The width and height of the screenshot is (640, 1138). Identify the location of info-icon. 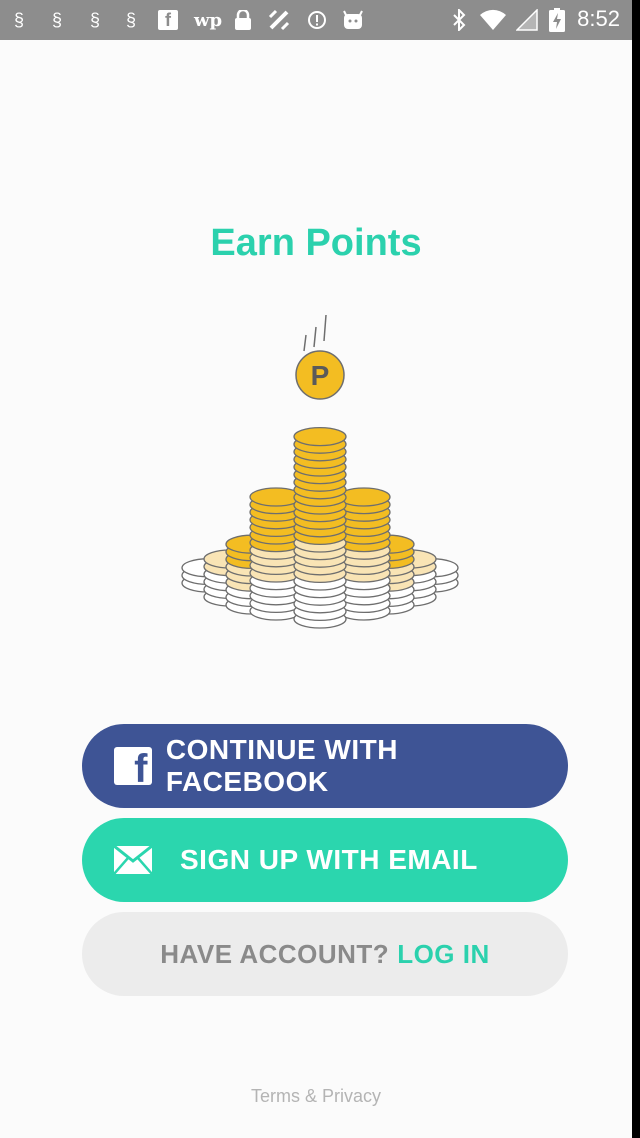
(317, 20).